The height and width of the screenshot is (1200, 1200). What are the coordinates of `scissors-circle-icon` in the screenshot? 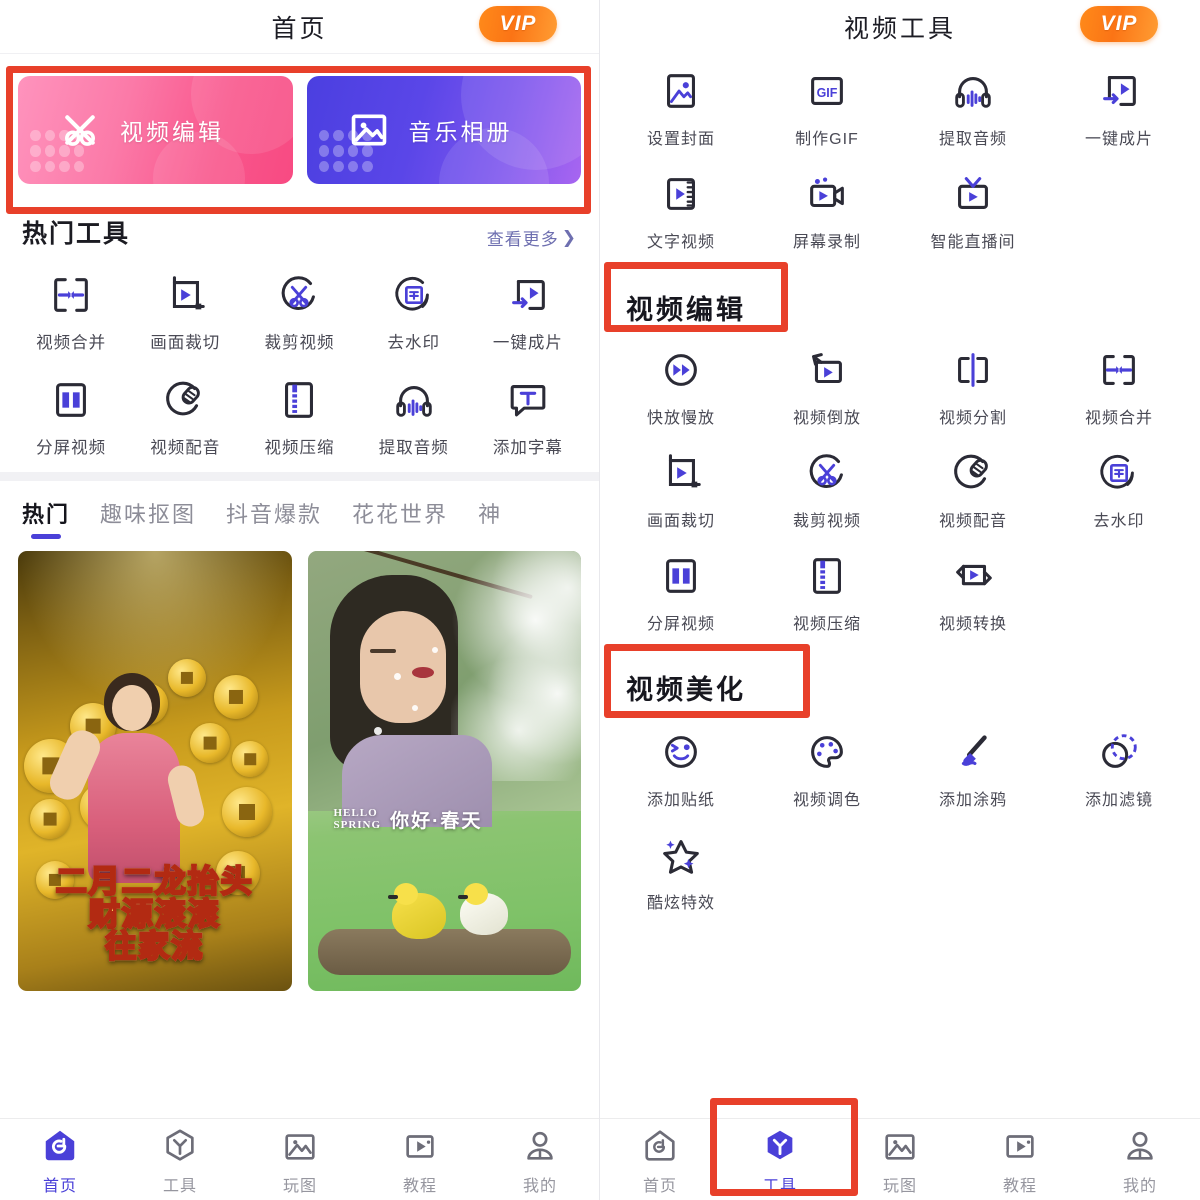 It's located at (826, 471).